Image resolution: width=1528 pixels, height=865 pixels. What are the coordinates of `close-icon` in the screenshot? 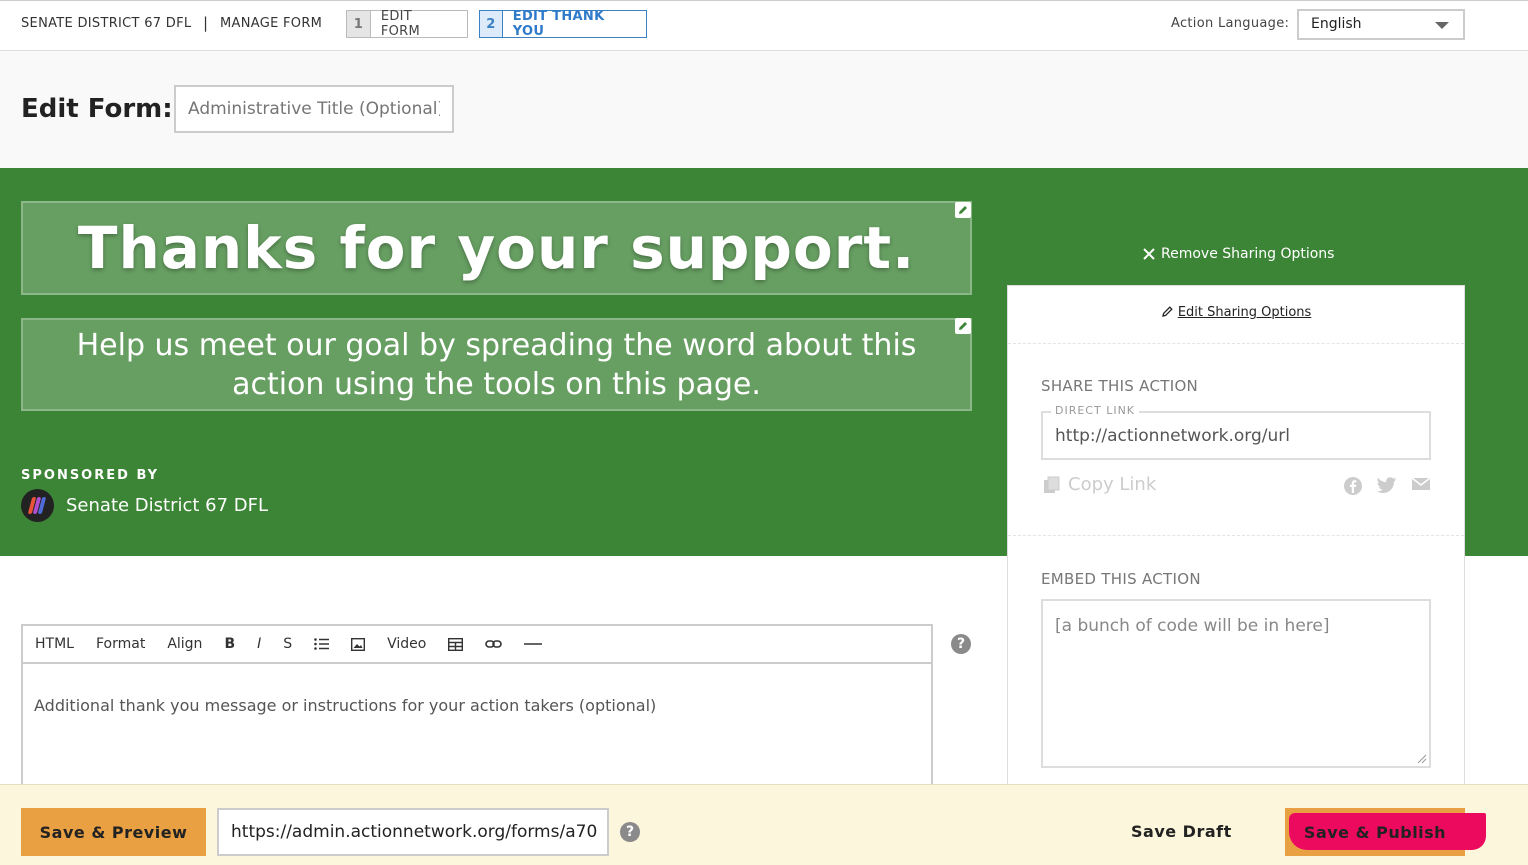 It's located at (1149, 254).